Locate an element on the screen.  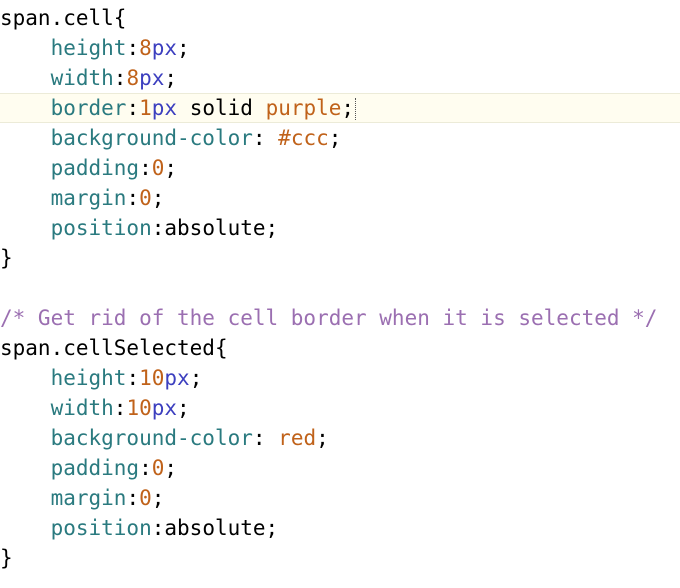
keyword-value: #ccc is located at coordinates (303, 138).